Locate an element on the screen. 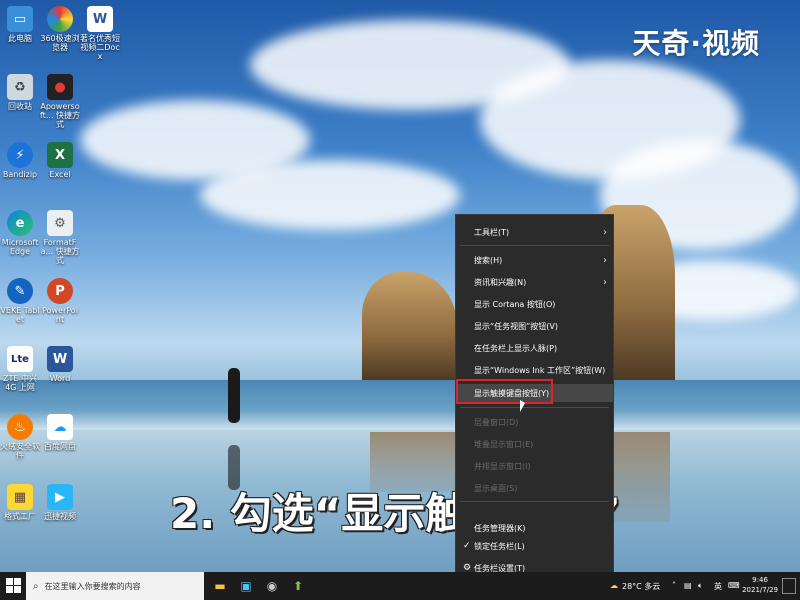 This screenshot has height=600, width=800. icon-label: 格式工厂 is located at coordinates (20, 516).